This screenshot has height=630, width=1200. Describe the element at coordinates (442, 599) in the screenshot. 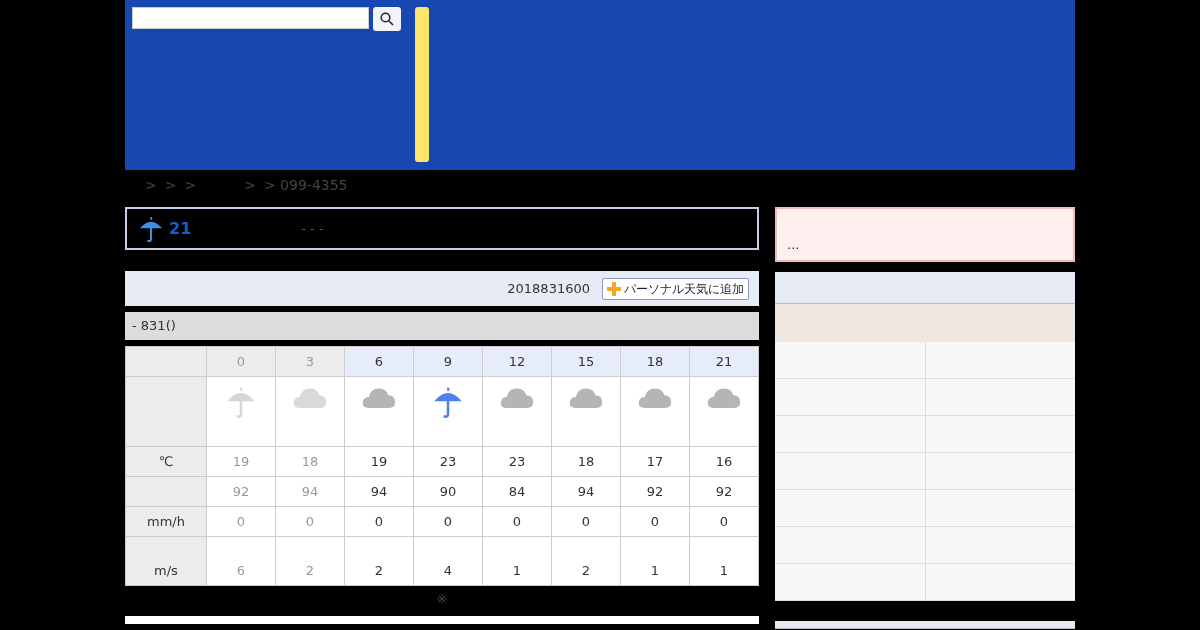

I see `note-text: ※` at that location.